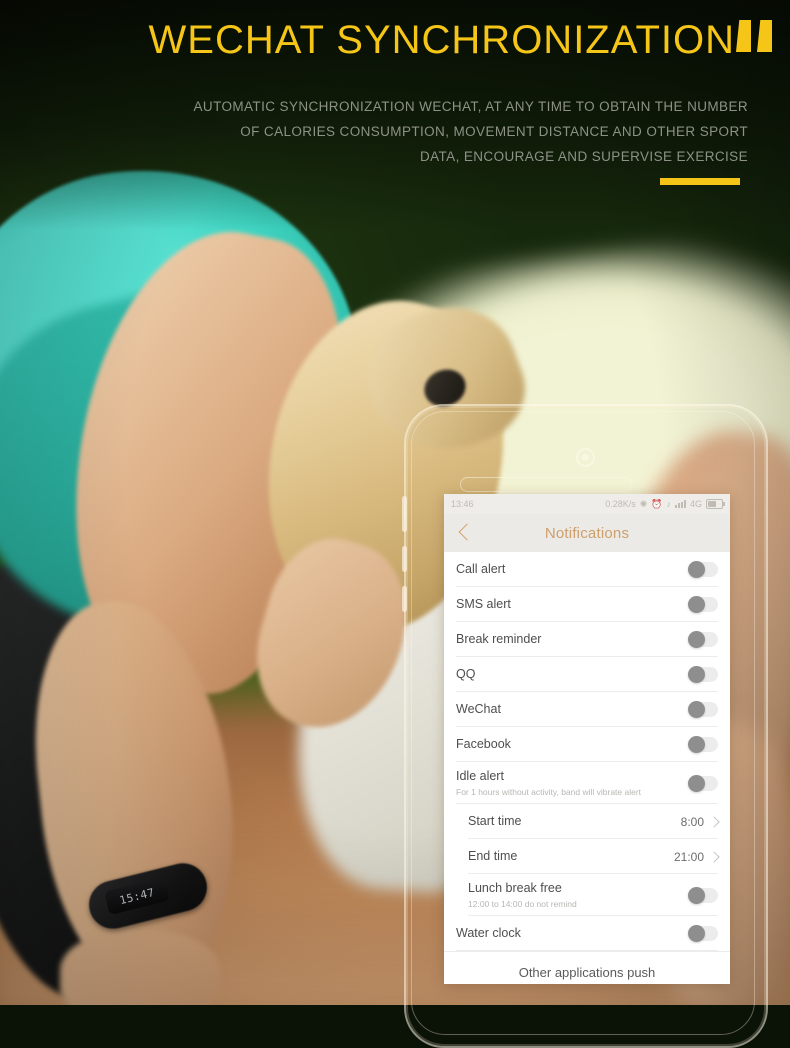 The height and width of the screenshot is (1048, 790). What do you see at coordinates (743, 36) in the screenshot?
I see `quote-mark-left-icon` at bounding box center [743, 36].